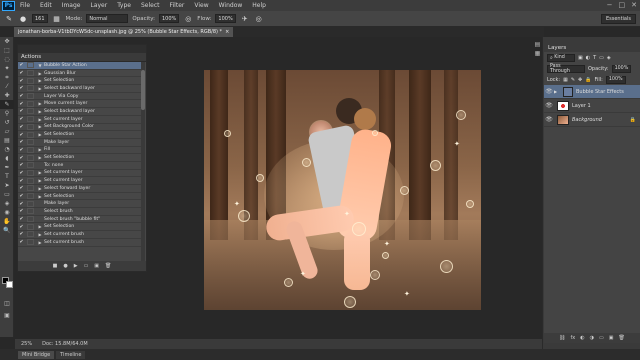 This screenshot has height=360, width=640. What do you see at coordinates (7, 68) in the screenshot?
I see `quick-select-tool-icon: ✦` at bounding box center [7, 68].